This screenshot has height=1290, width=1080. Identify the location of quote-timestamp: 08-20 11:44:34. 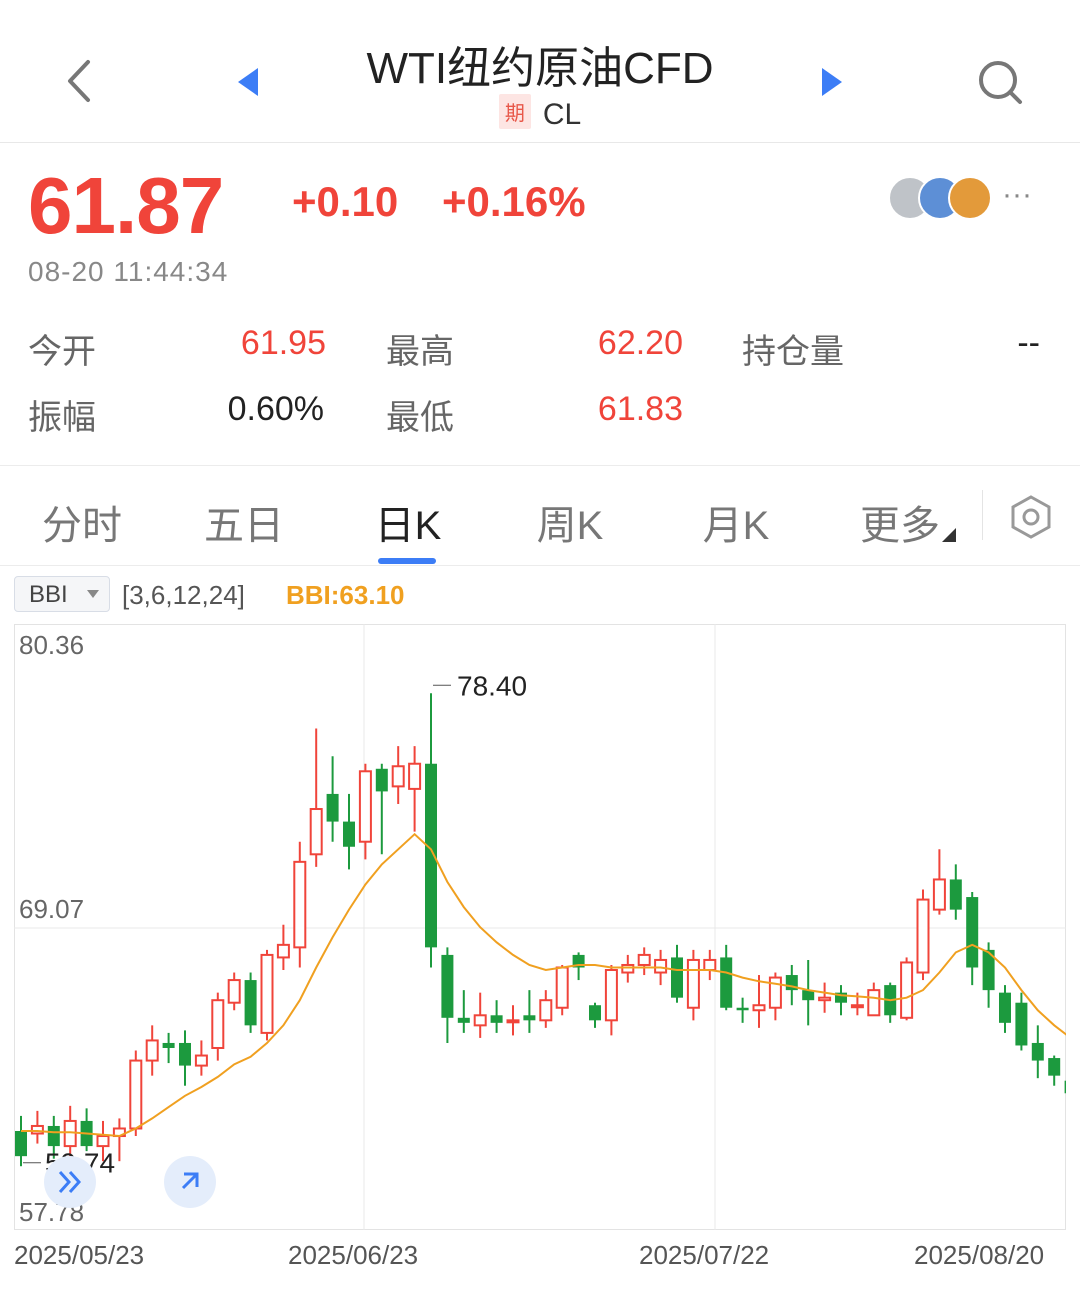
(128, 271).